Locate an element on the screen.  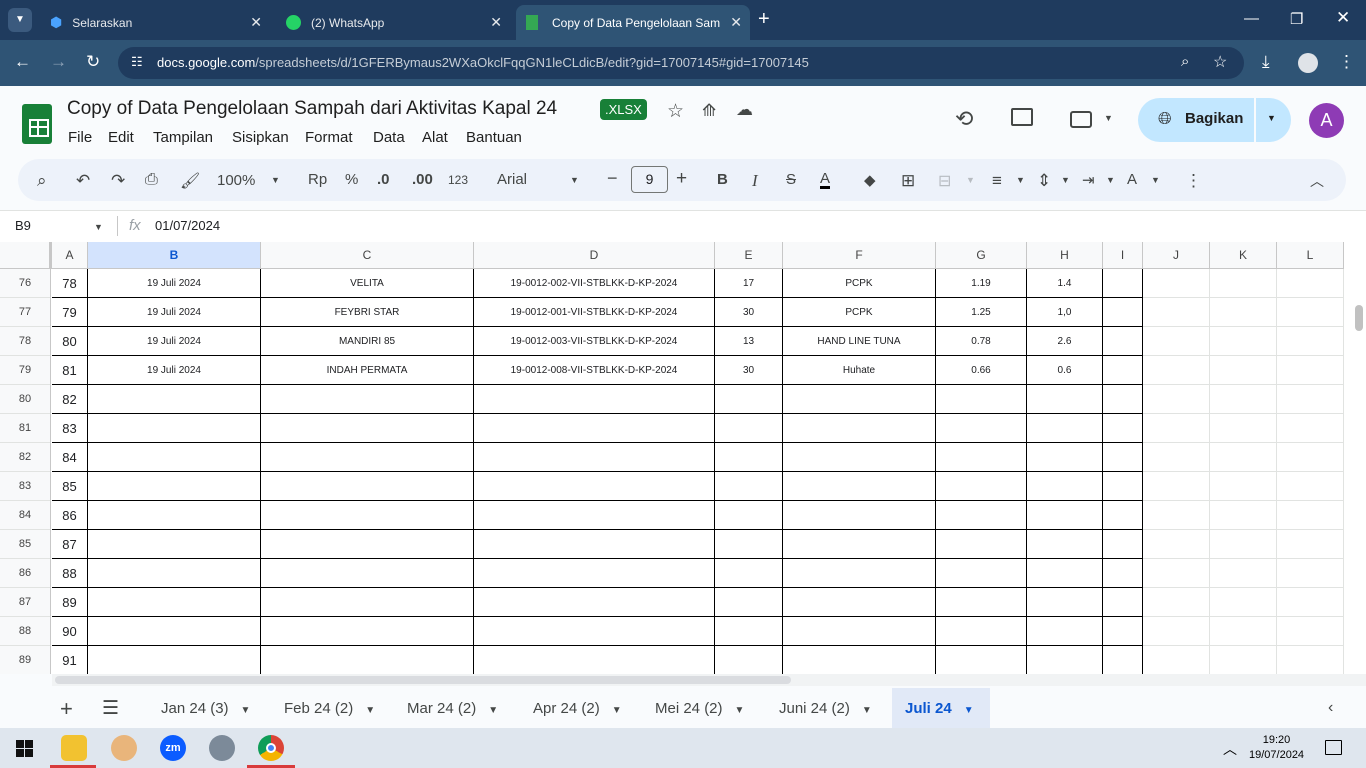
select-all-corner is located at coordinates (26, 255).